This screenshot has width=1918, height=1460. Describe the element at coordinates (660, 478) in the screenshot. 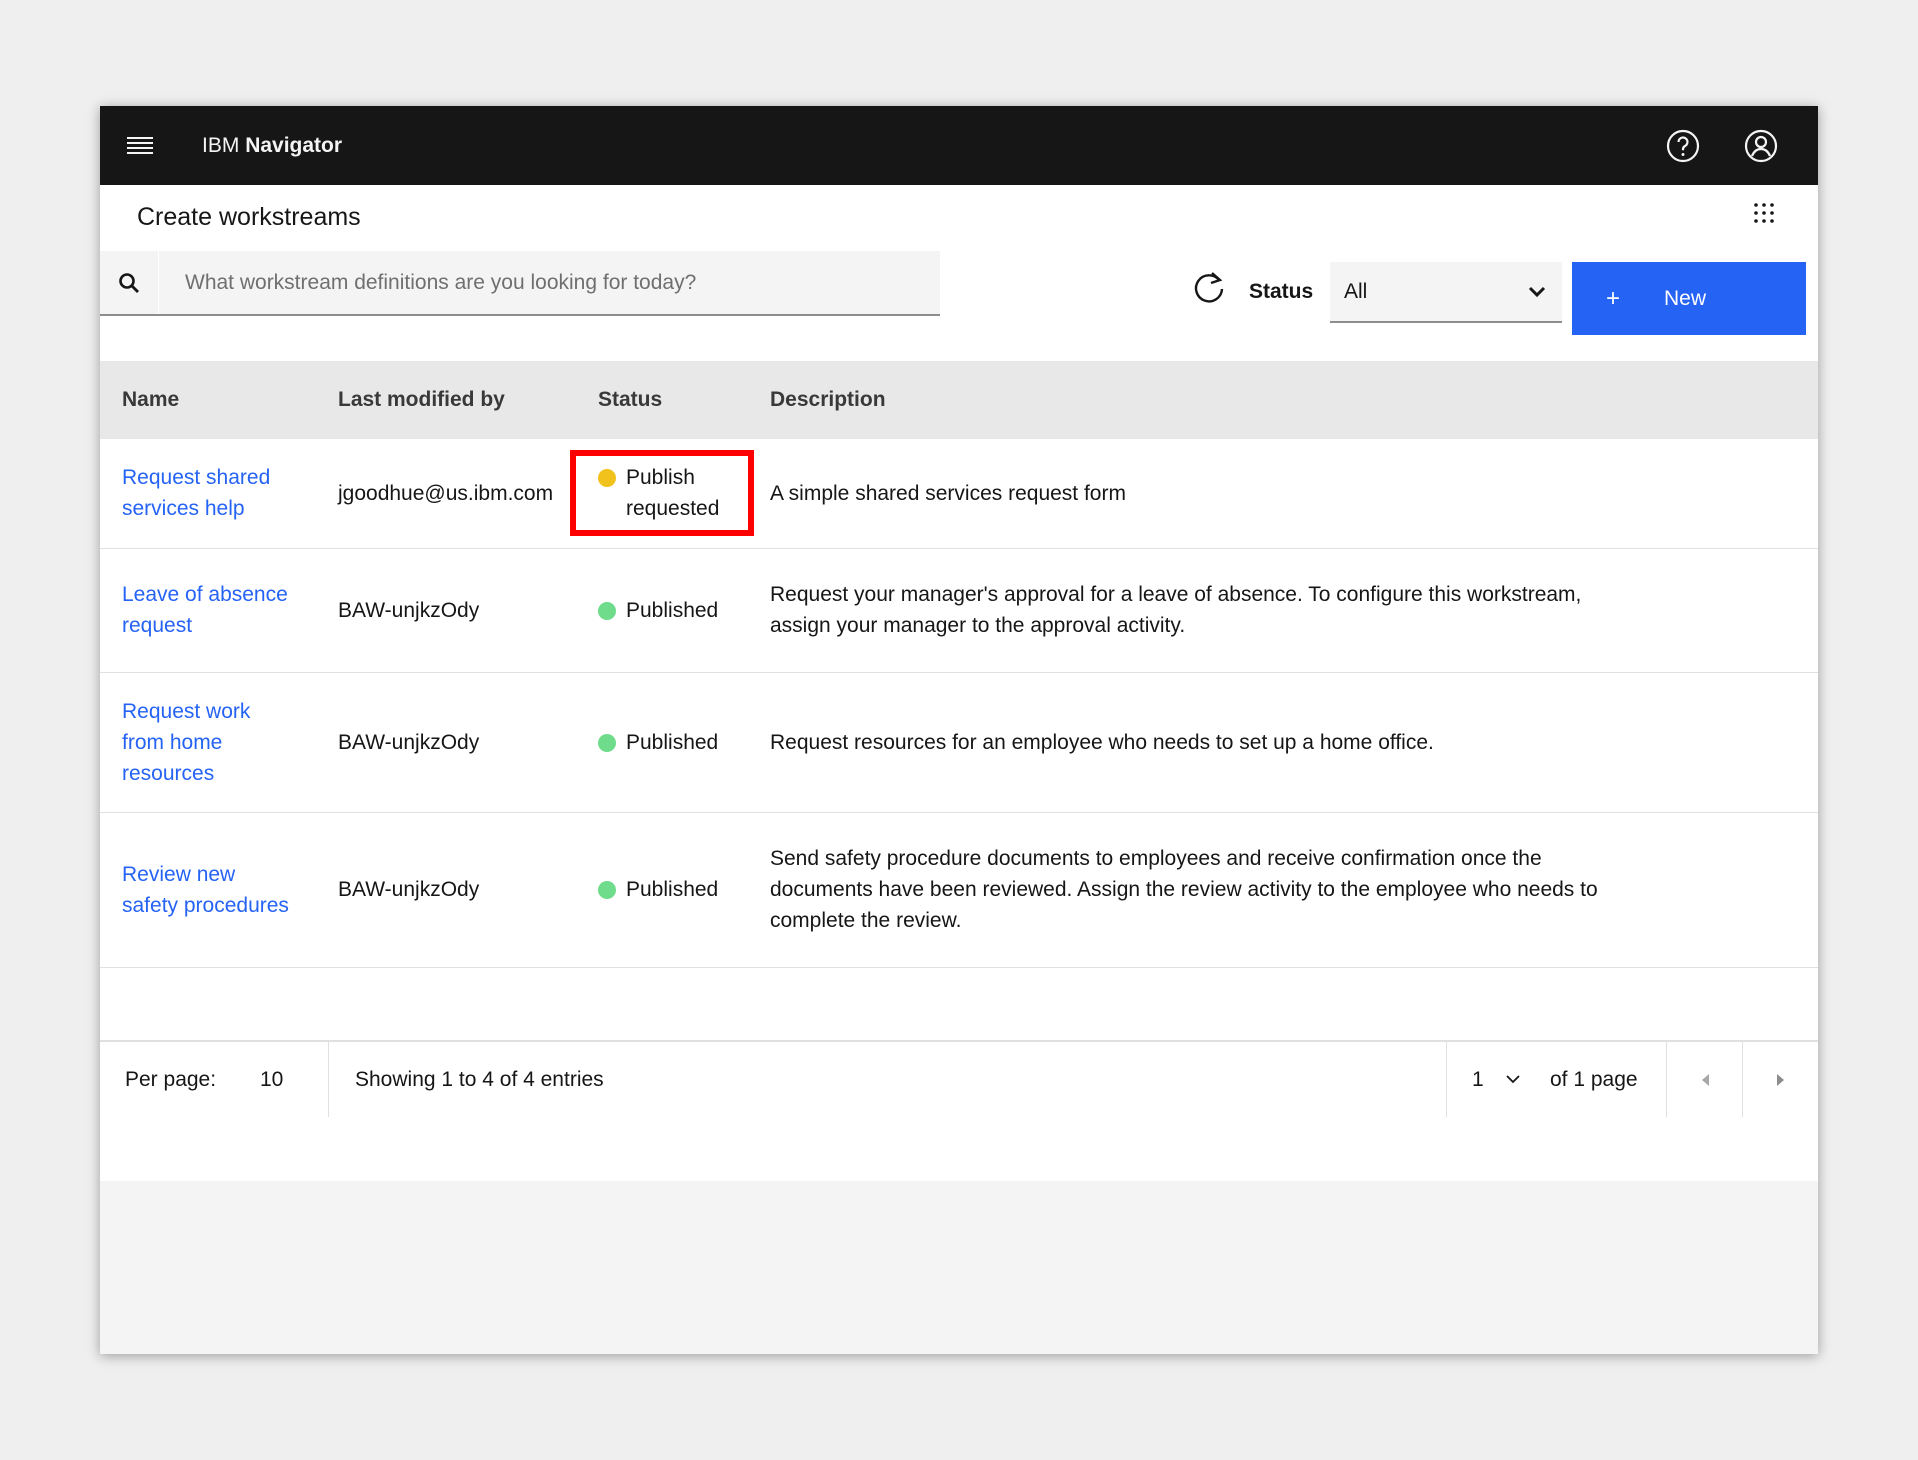

I see `status-line: Publish` at that location.